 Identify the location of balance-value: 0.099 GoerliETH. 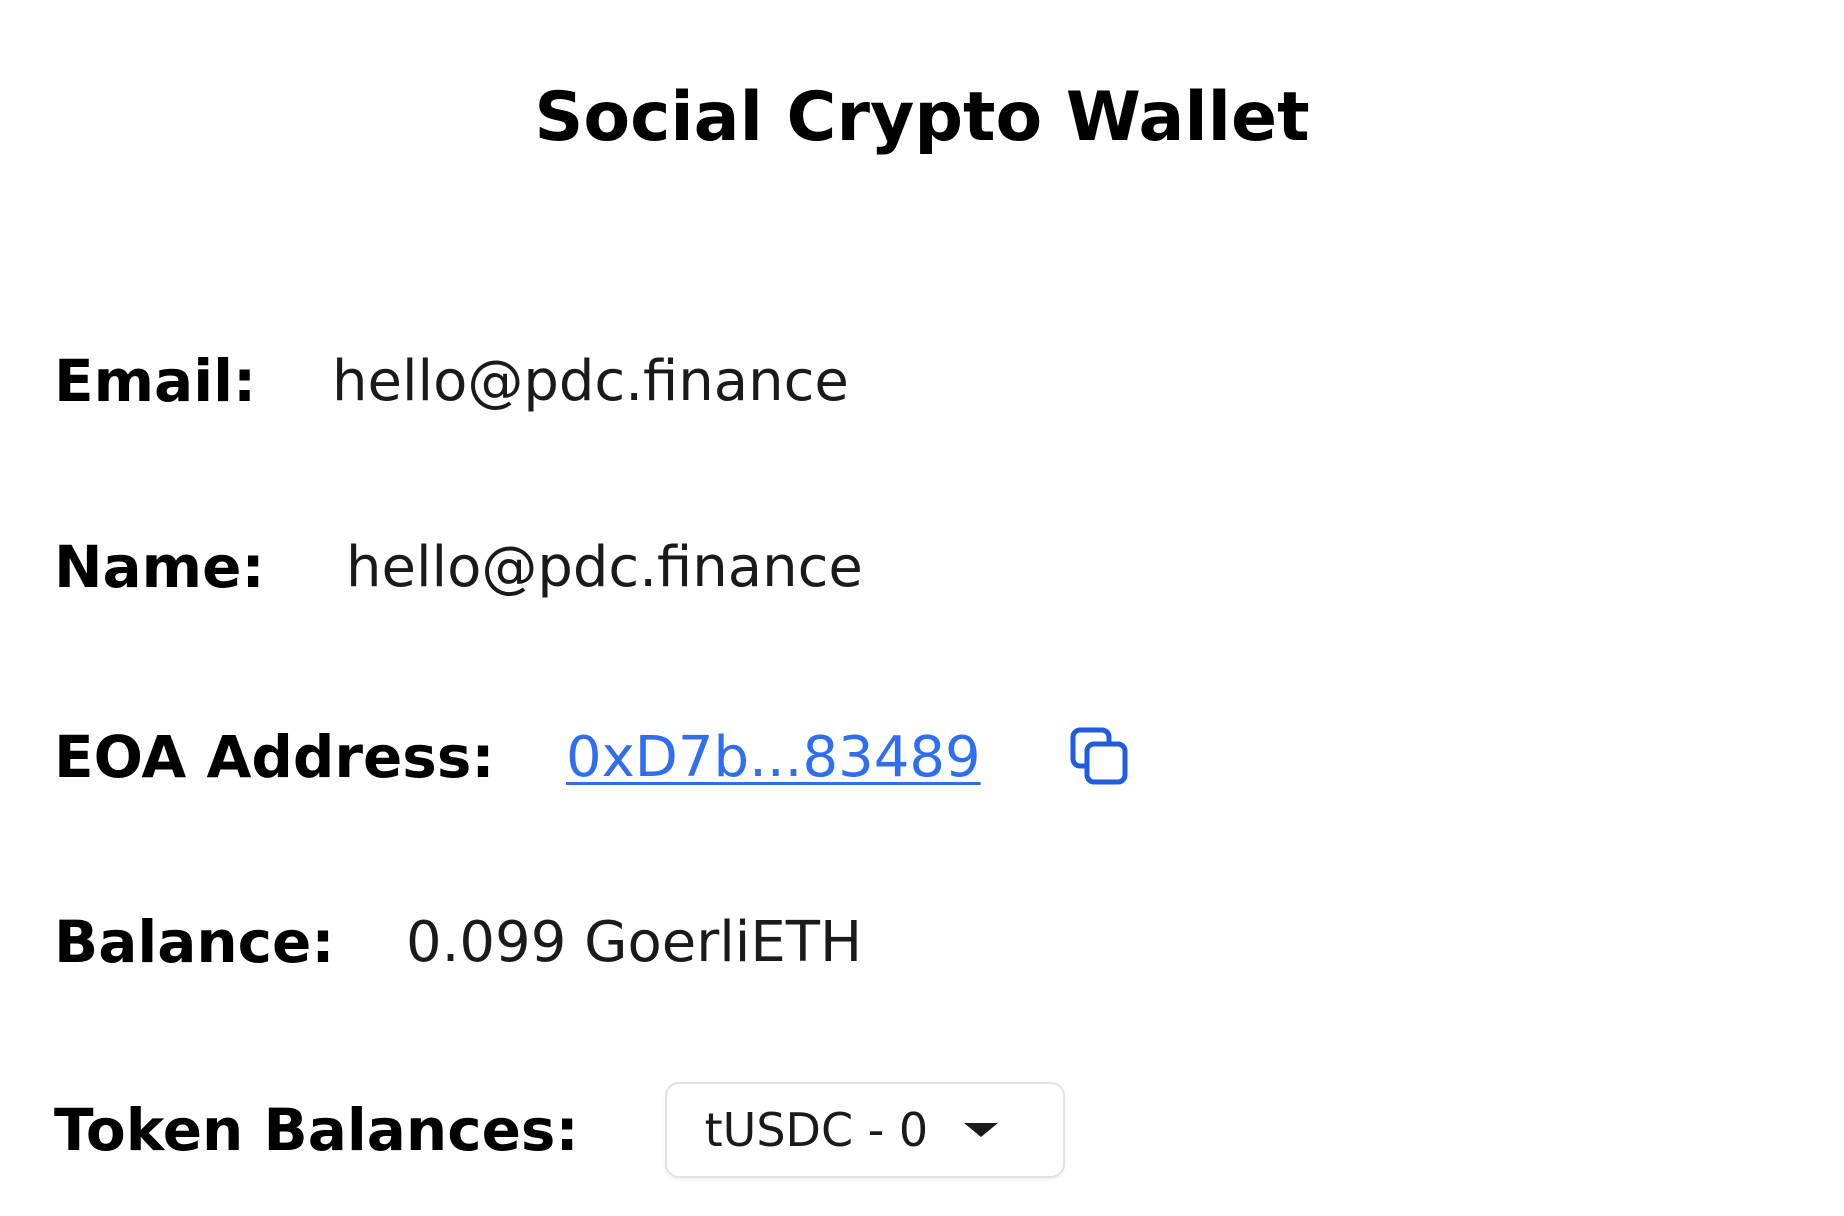
(634, 942).